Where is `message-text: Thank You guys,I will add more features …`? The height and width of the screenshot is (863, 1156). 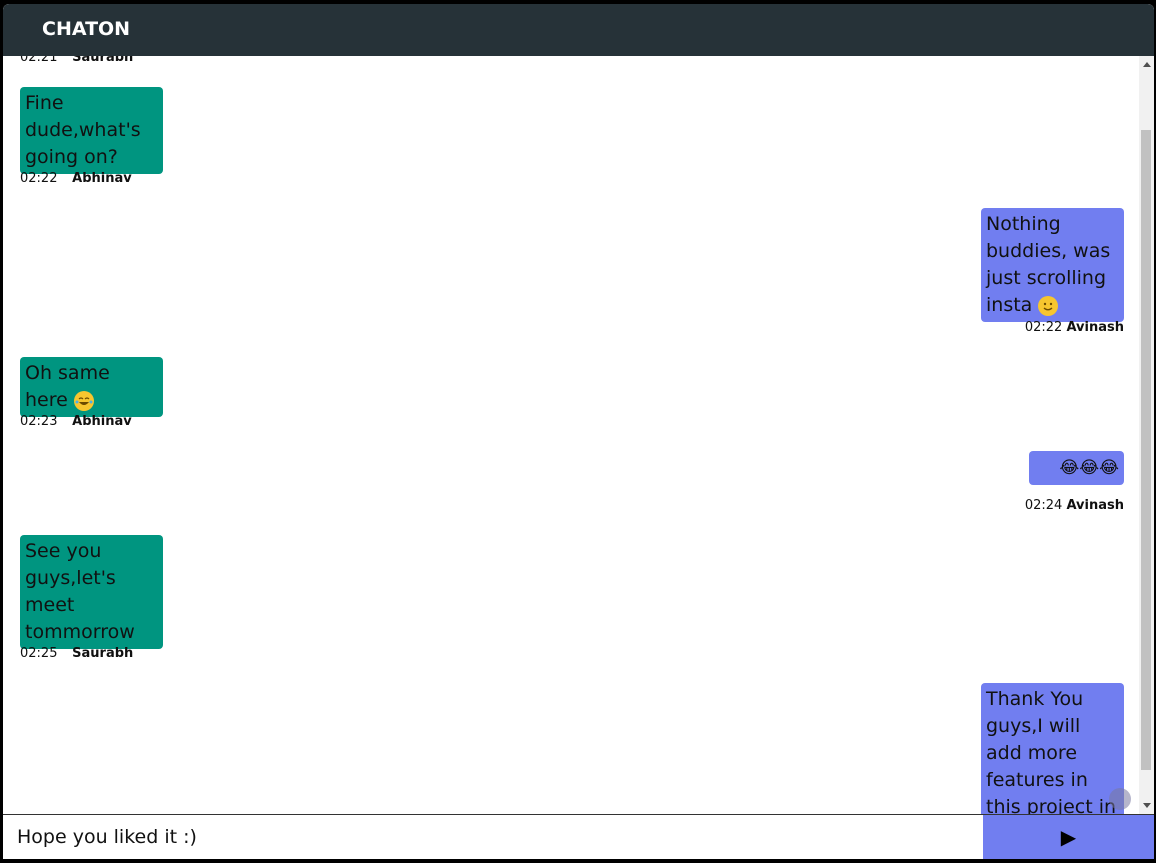
message-text: Thank You guys,I will add more features … is located at coordinates (1051, 751).